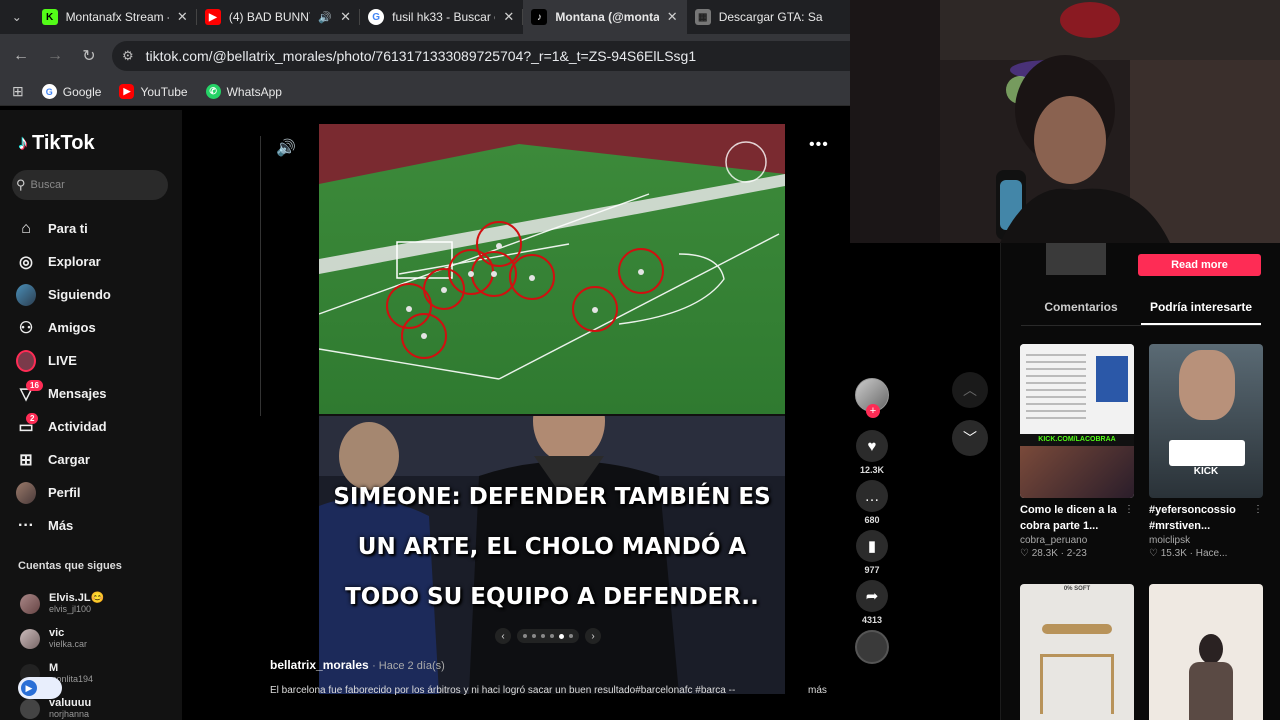 The width and height of the screenshot is (1280, 720). I want to click on bookmark-google: G Google, so click(71, 91).